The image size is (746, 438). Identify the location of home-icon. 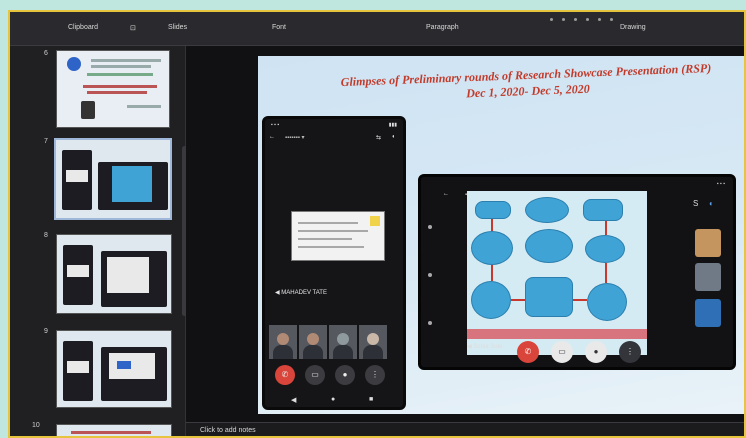
(430, 275).